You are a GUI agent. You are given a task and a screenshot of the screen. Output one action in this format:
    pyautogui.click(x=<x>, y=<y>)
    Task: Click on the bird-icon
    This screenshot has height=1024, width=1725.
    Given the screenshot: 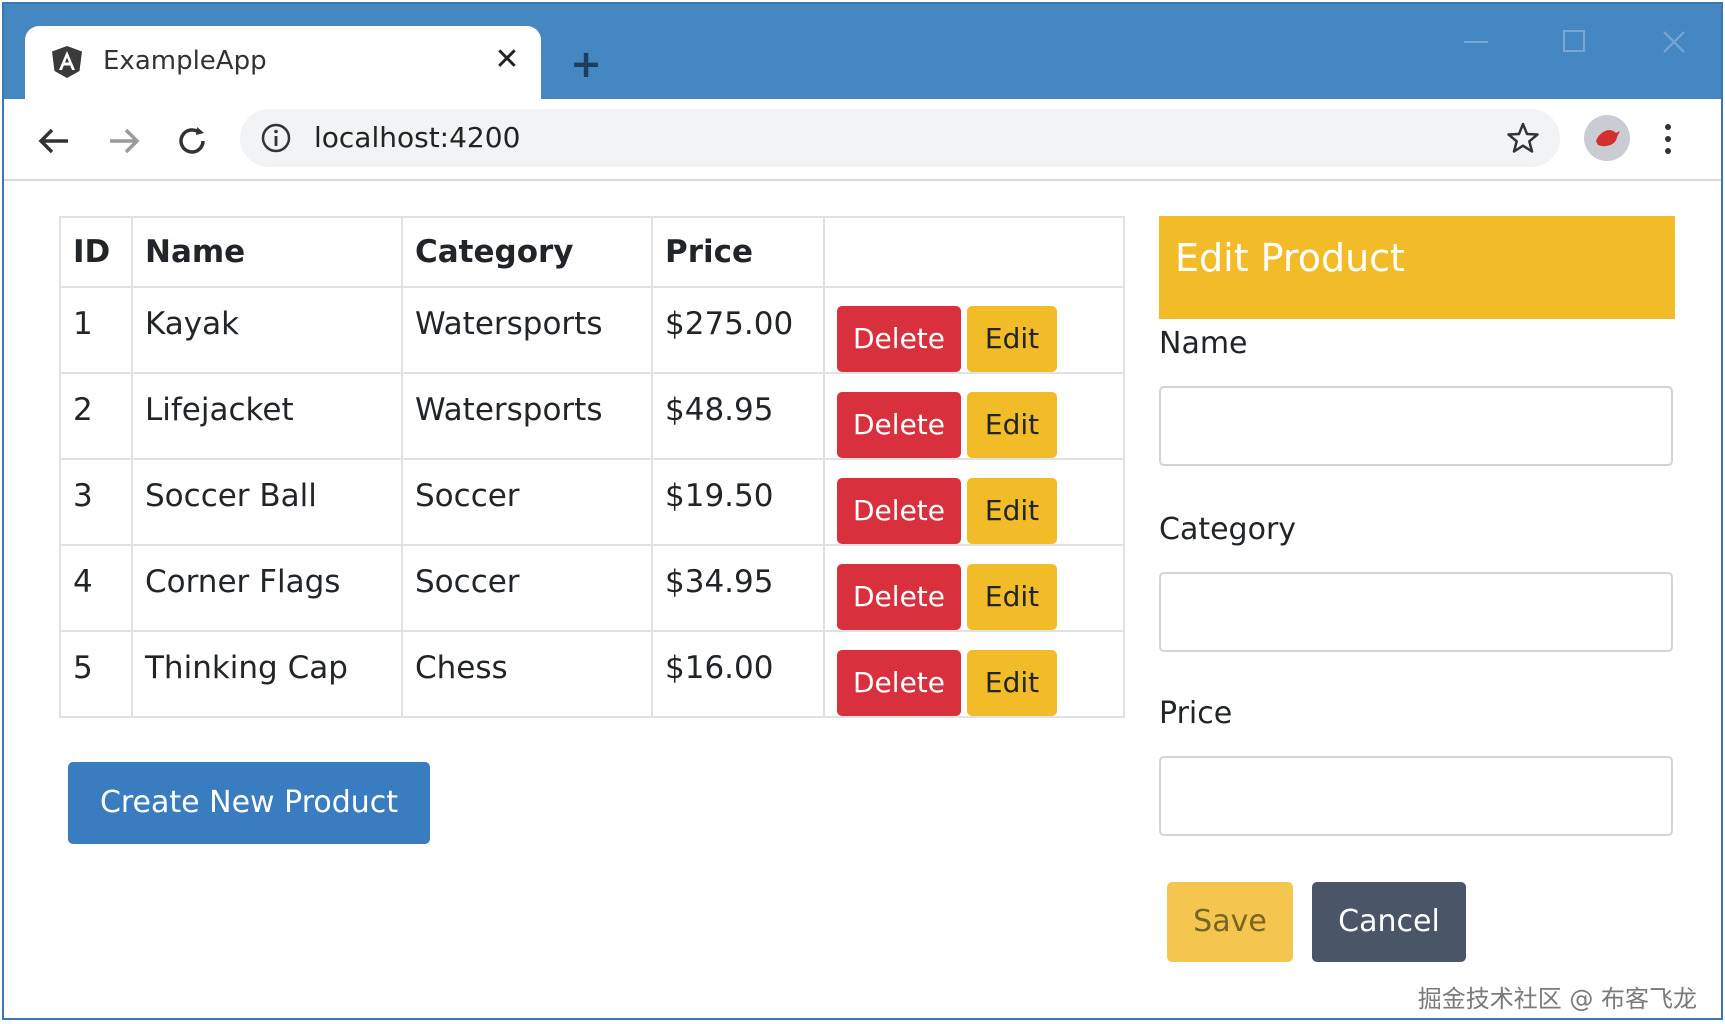 What is the action you would take?
    pyautogui.click(x=1608, y=138)
    